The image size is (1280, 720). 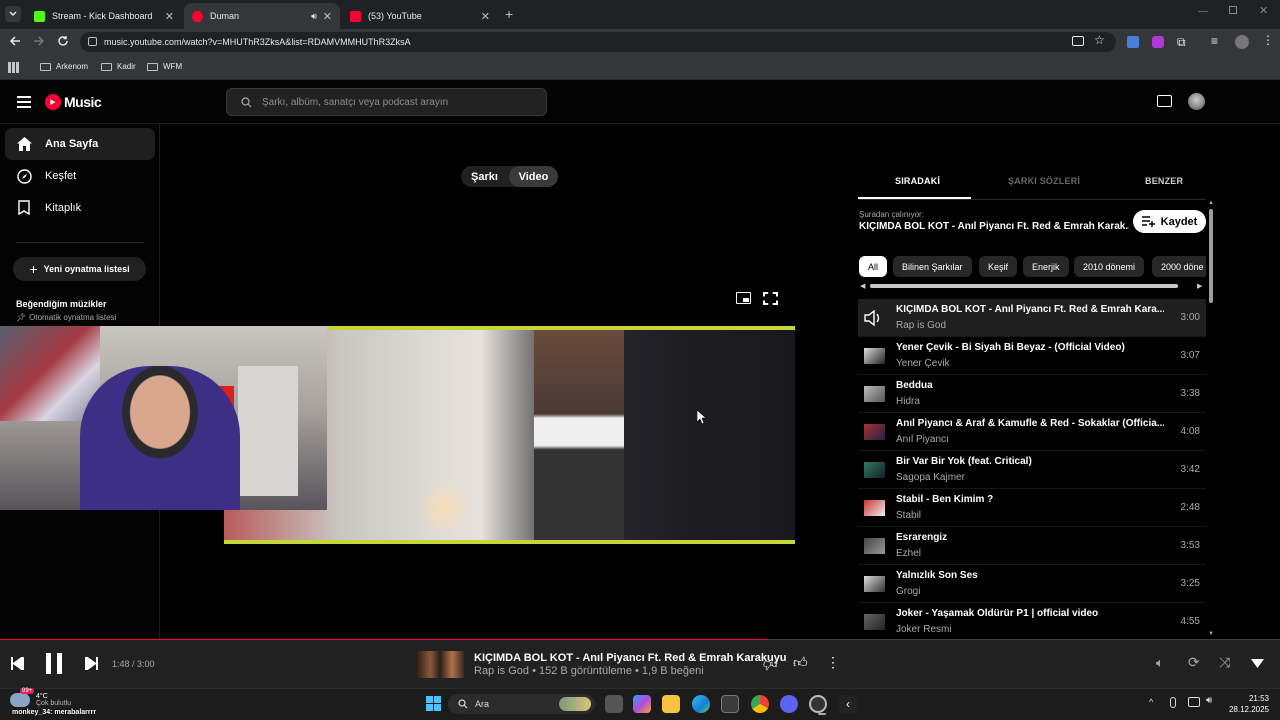 I want to click on app-icon: ‹, so click(x=848, y=704).